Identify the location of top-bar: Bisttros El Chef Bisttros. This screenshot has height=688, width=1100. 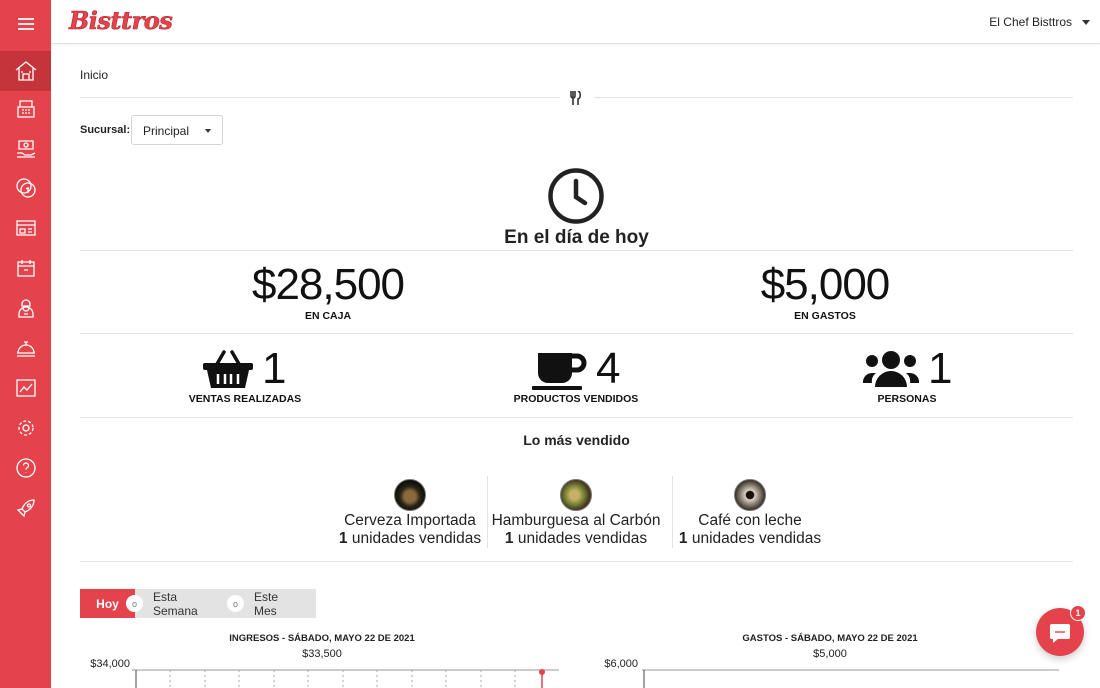
(575, 22).